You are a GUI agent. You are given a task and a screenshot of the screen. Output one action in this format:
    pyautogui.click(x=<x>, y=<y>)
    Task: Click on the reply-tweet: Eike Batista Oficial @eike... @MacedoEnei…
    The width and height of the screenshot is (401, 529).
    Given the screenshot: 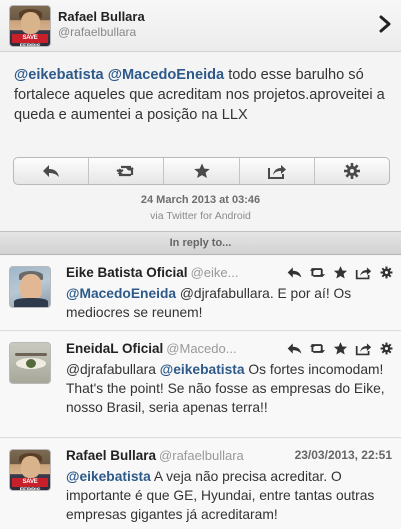 What is the action you would take?
    pyautogui.click(x=200, y=293)
    